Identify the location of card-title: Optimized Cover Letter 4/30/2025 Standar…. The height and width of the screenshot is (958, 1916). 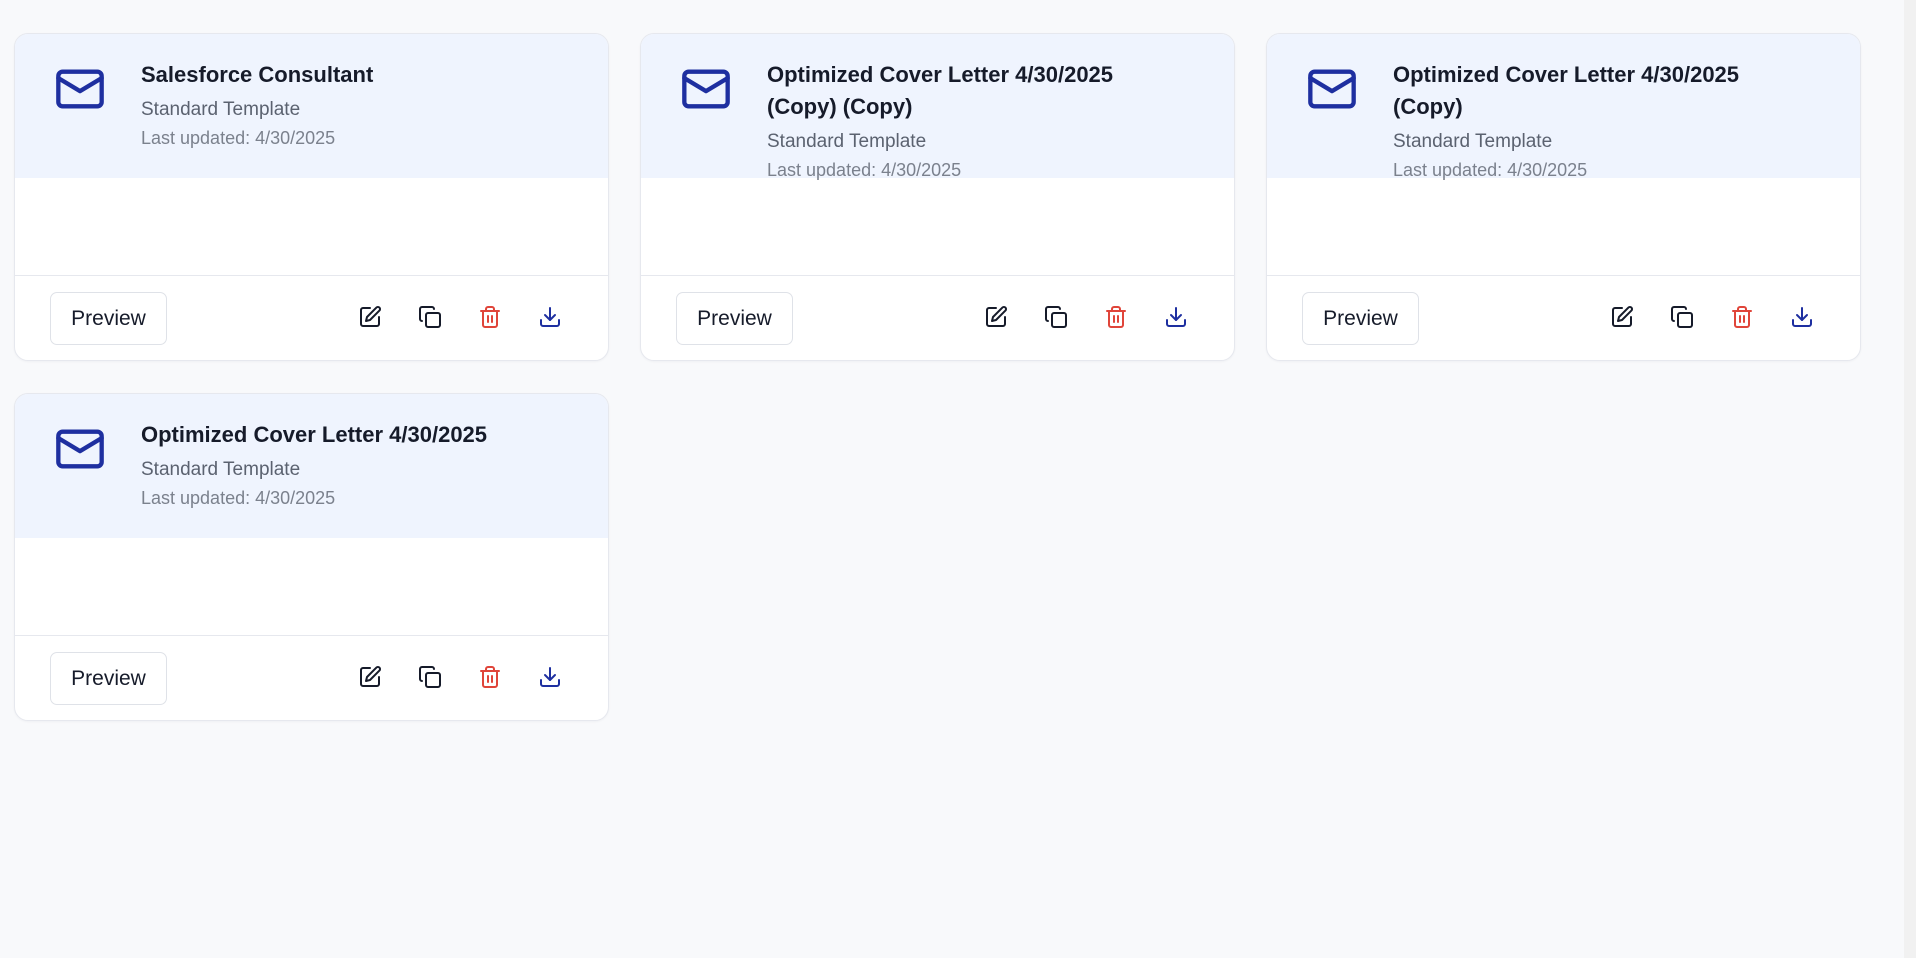
(351, 466).